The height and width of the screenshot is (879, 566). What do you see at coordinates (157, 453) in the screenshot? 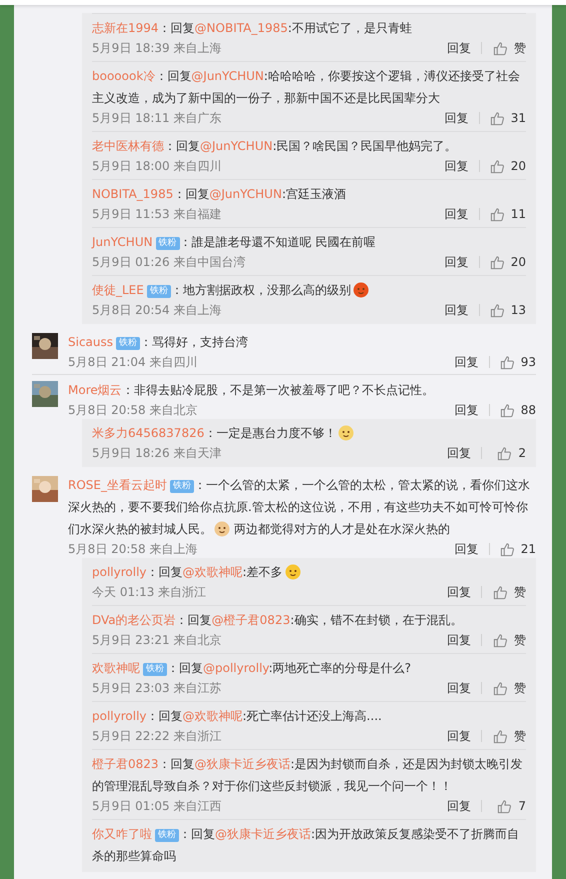
I see `comment-time: 5月9日 18:26 来自天津` at bounding box center [157, 453].